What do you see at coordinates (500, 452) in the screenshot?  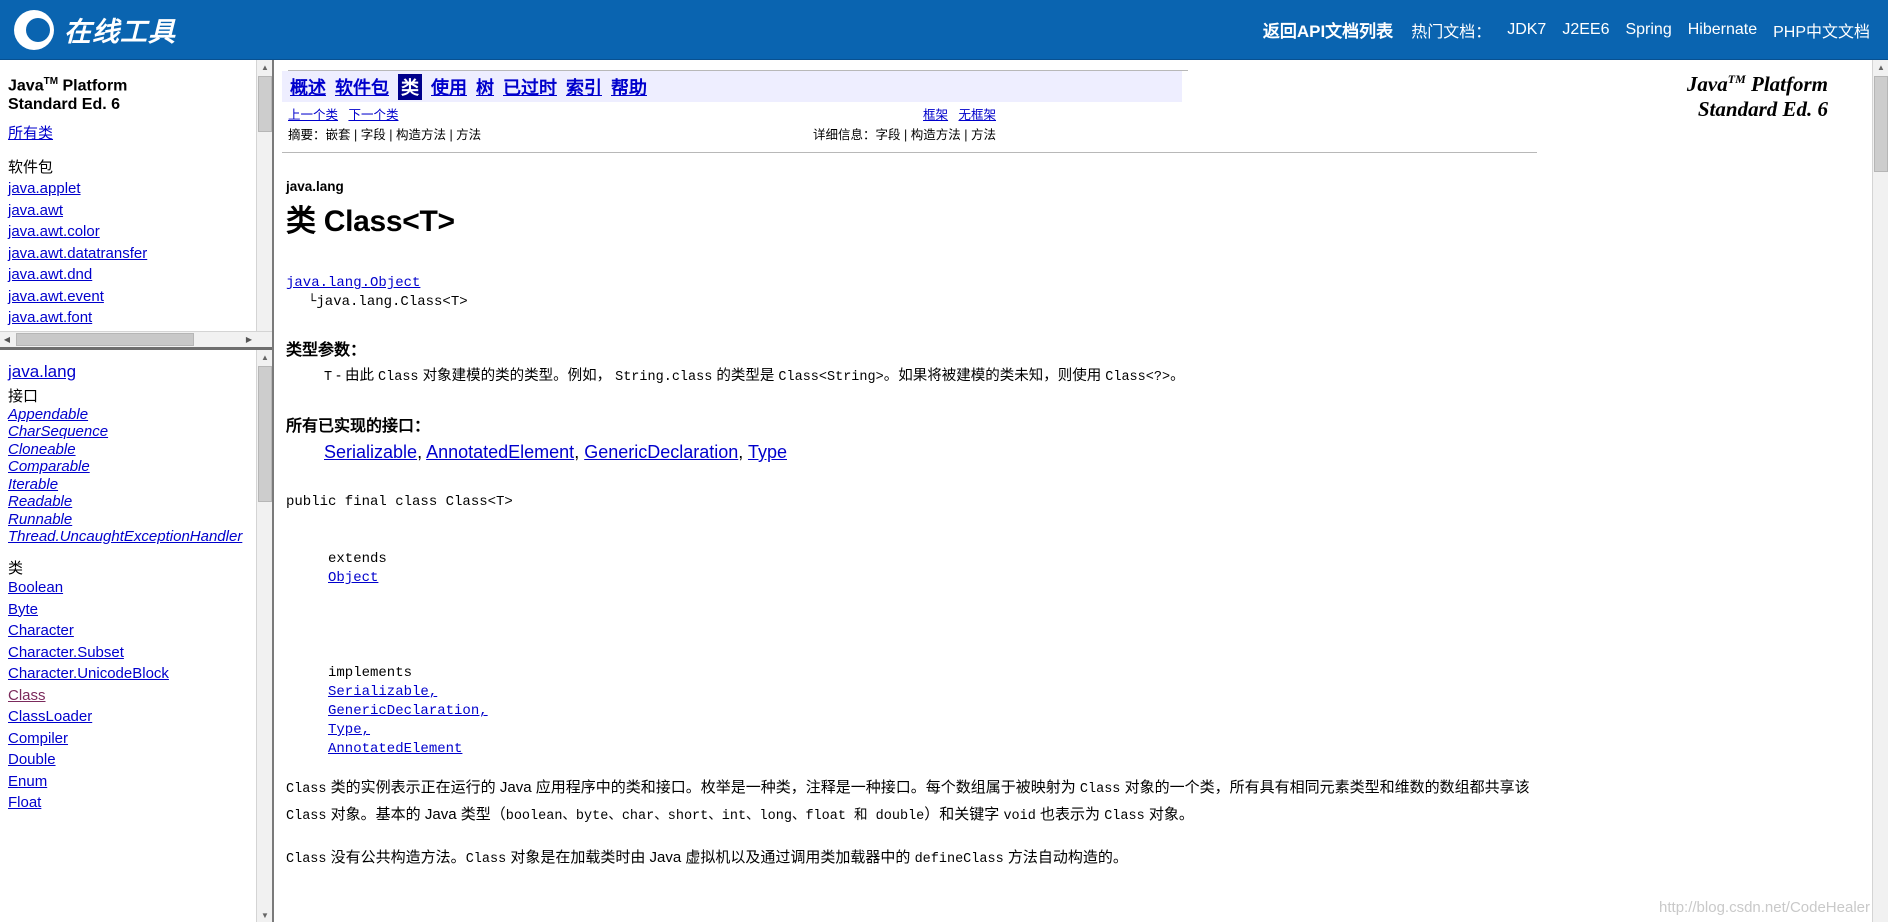 I see `impl-interface-annotatedelement: AnnotatedElement` at bounding box center [500, 452].